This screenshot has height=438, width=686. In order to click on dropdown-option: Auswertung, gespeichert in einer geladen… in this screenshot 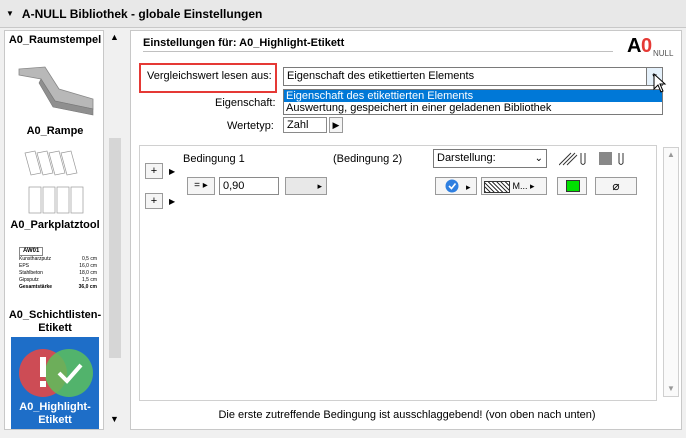, I will do `click(473, 108)`.